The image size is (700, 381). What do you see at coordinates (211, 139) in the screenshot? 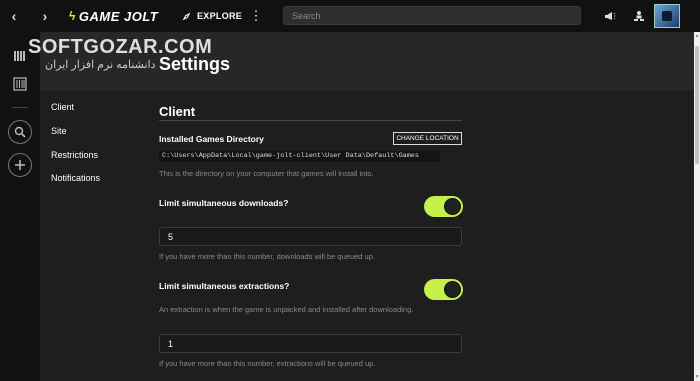
I see `install-dir-label: Installed Games Directory` at bounding box center [211, 139].